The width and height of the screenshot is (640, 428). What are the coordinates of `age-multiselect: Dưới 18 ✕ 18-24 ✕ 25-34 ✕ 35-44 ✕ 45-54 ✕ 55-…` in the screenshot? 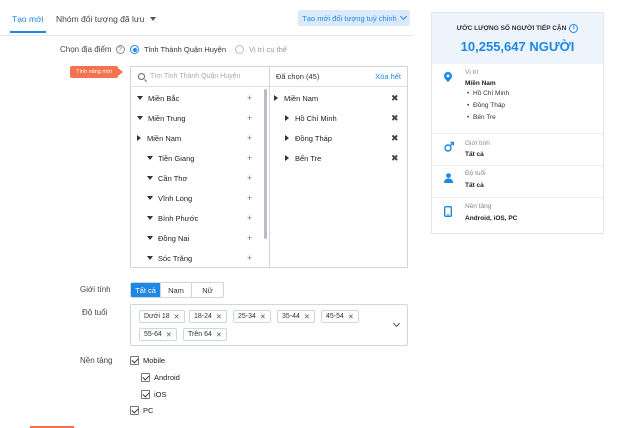 It's located at (269, 325).